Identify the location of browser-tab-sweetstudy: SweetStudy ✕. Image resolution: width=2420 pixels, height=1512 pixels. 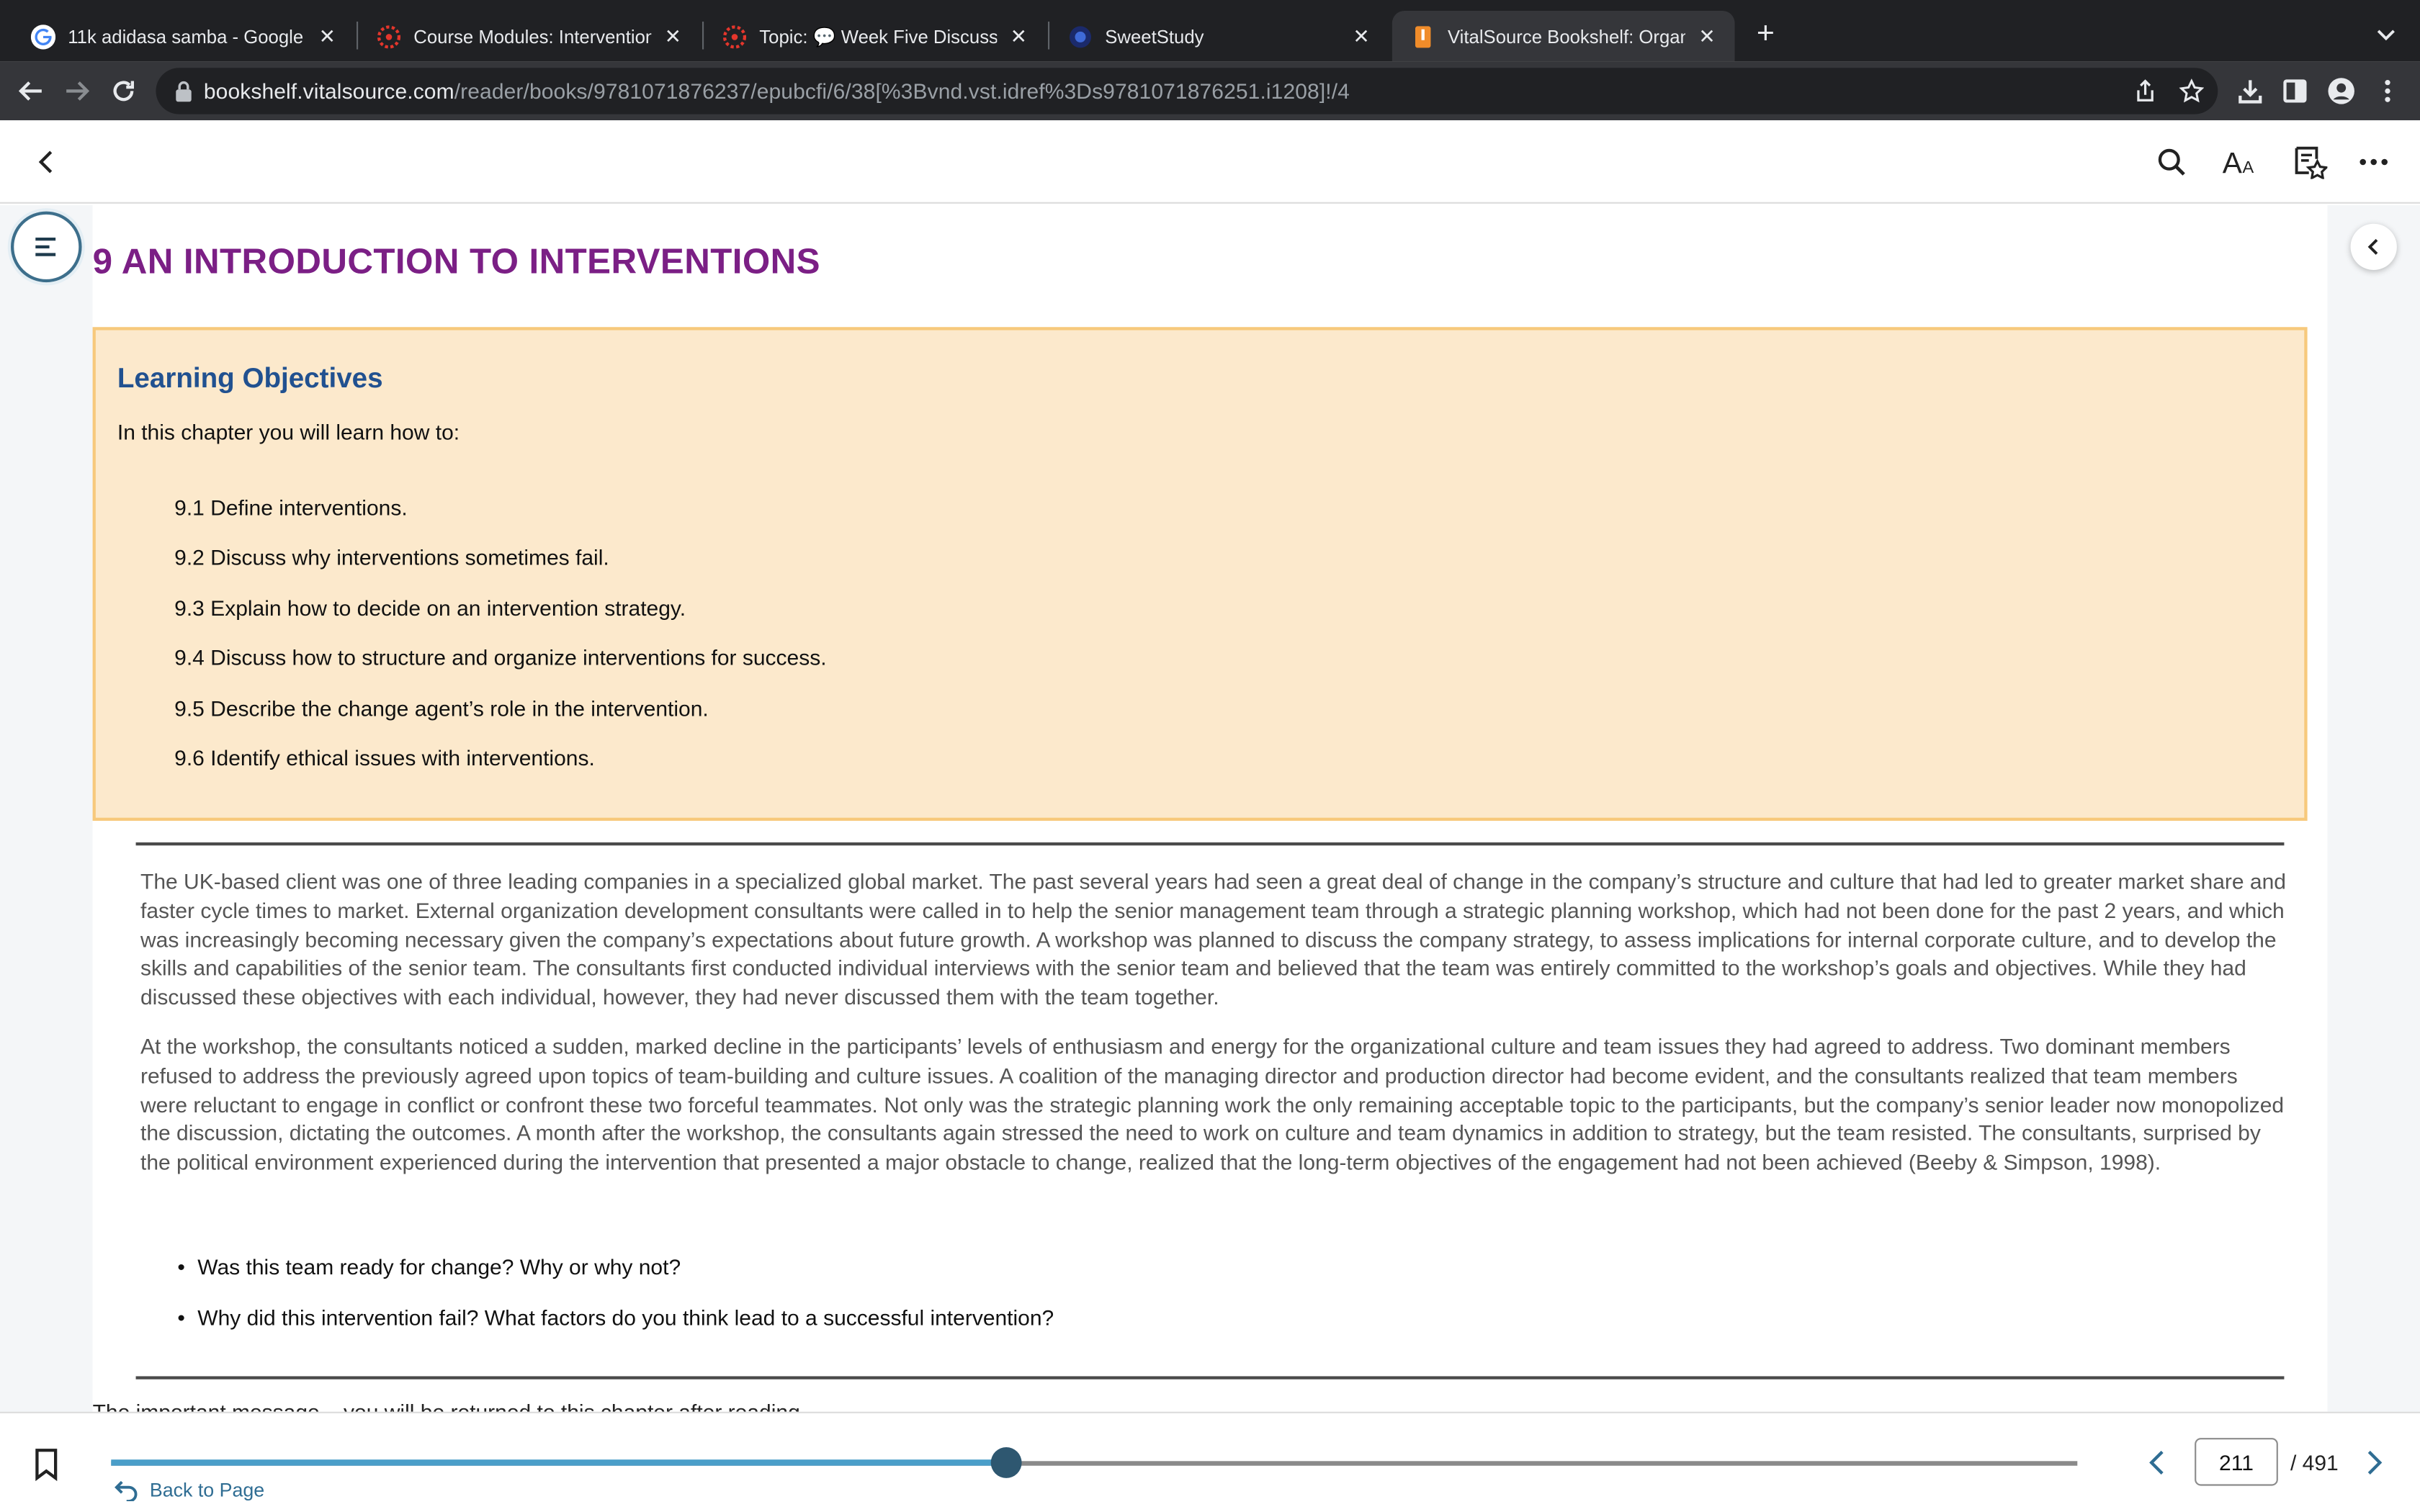
(1219, 36).